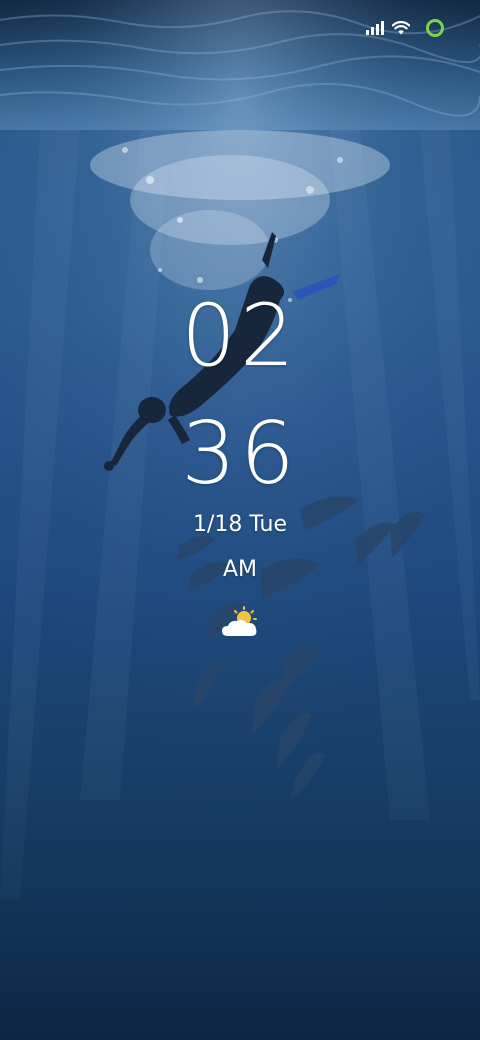 The image size is (480, 1040). Describe the element at coordinates (240, 569) in the screenshot. I see `ampm-label: AM` at that location.